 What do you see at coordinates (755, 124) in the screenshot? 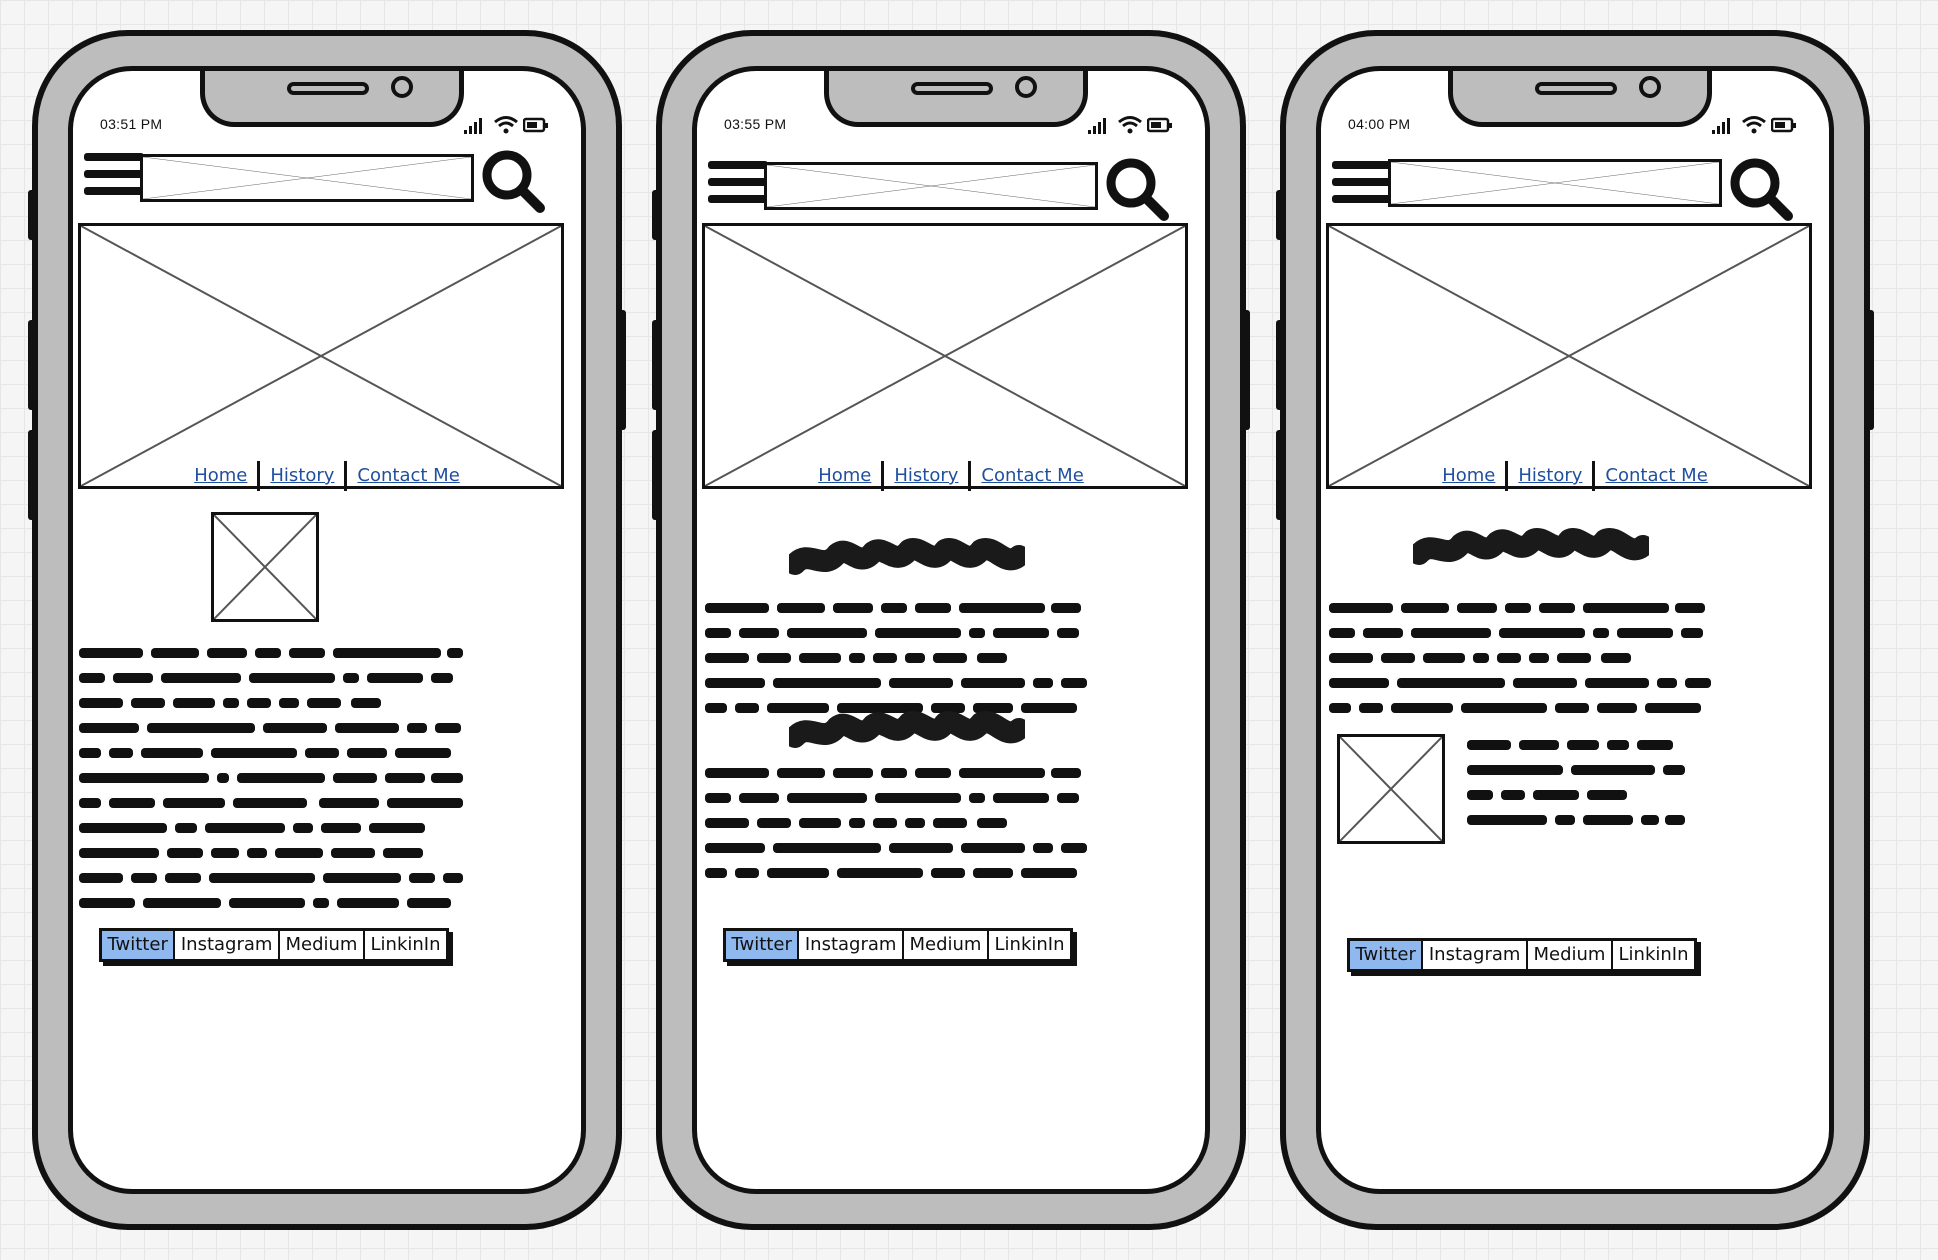
I see `status-time: 03:55 PM` at bounding box center [755, 124].